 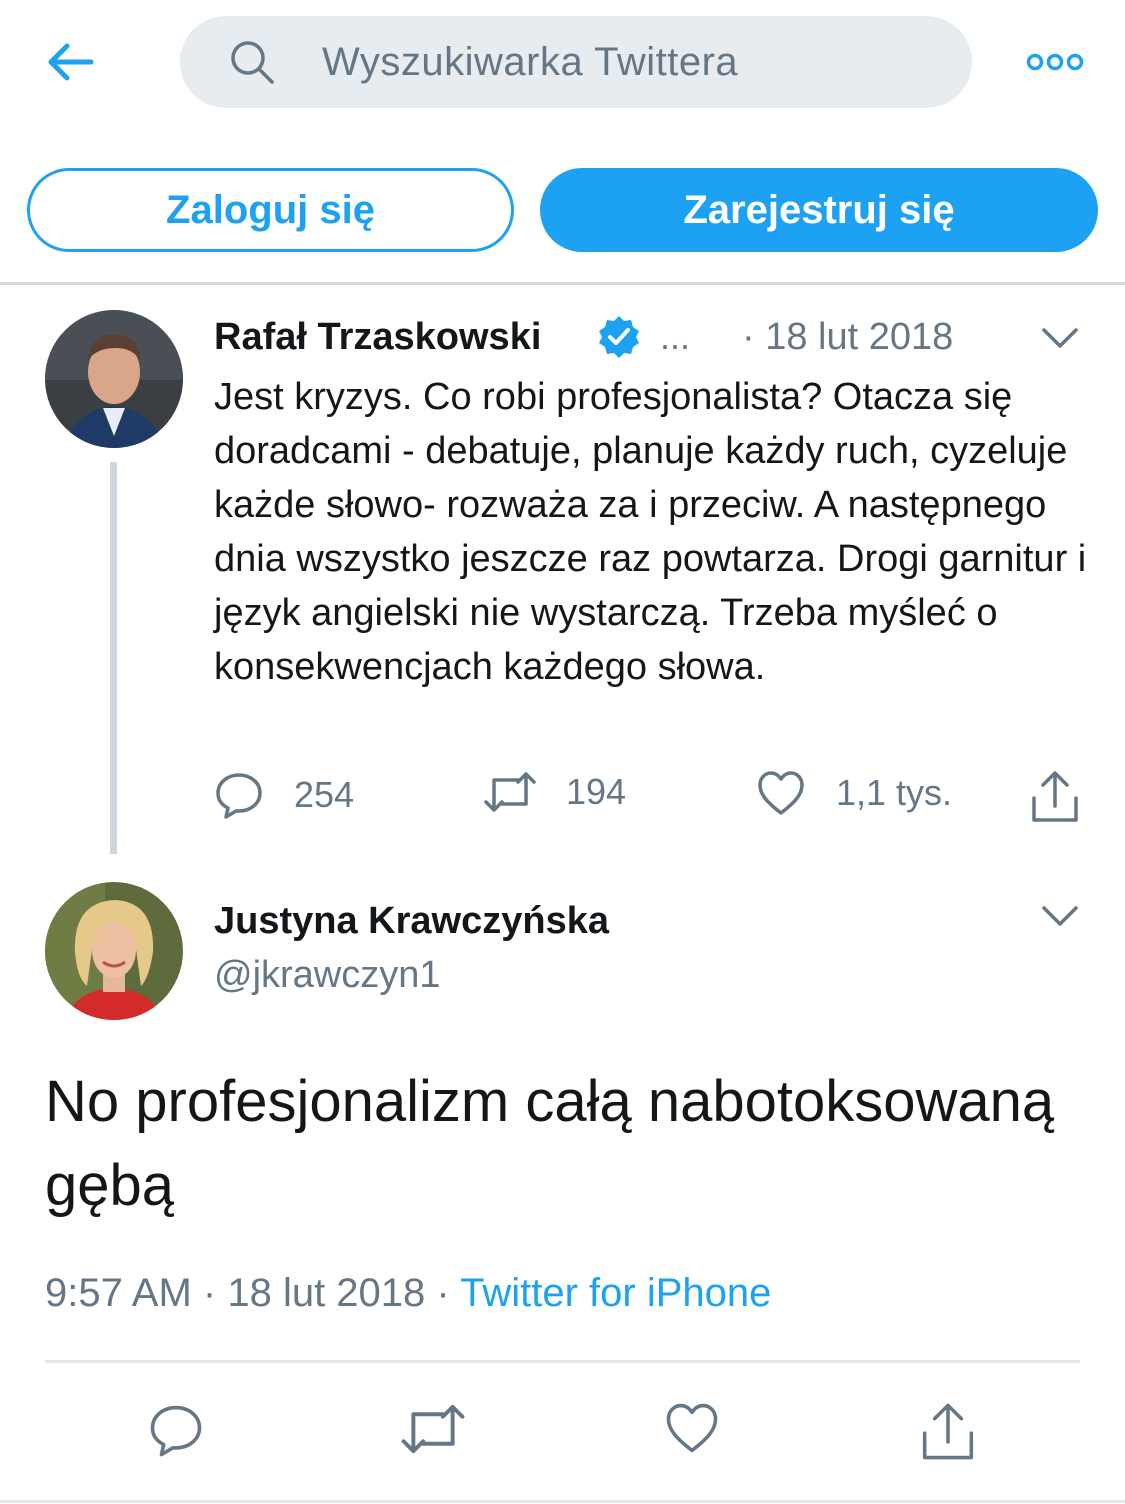 What do you see at coordinates (252, 62) in the screenshot?
I see `search-icon` at bounding box center [252, 62].